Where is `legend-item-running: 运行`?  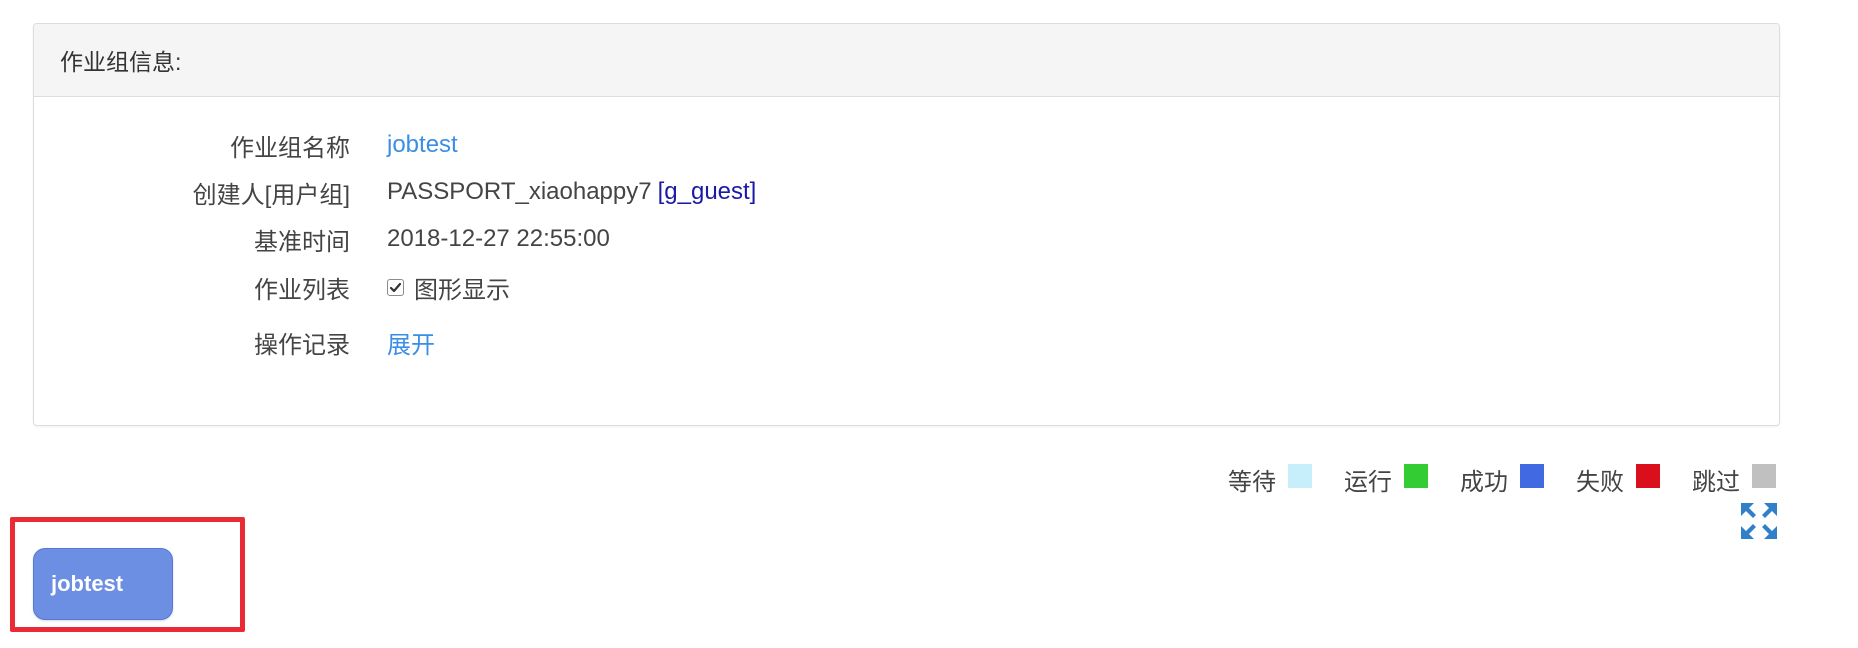
legend-item-running: 运行 is located at coordinates (1386, 479).